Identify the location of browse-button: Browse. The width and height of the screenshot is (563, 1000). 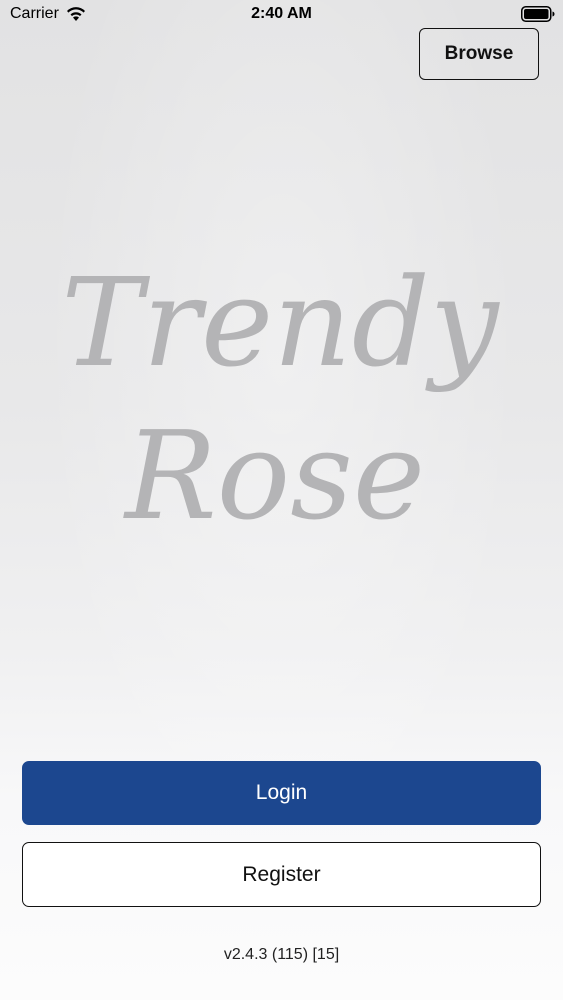
(479, 54).